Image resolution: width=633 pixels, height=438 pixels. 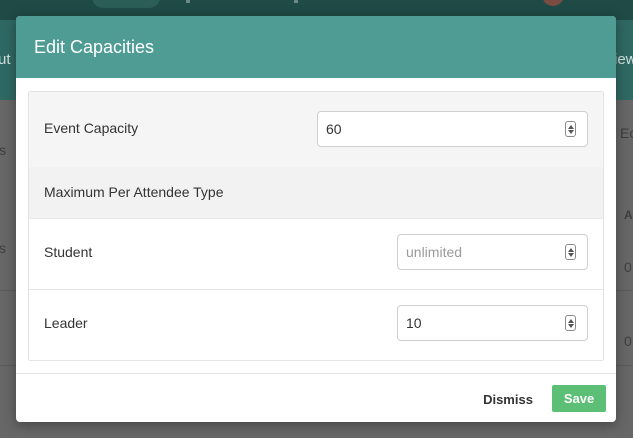 What do you see at coordinates (579, 398) in the screenshot?
I see `save-button: Save` at bounding box center [579, 398].